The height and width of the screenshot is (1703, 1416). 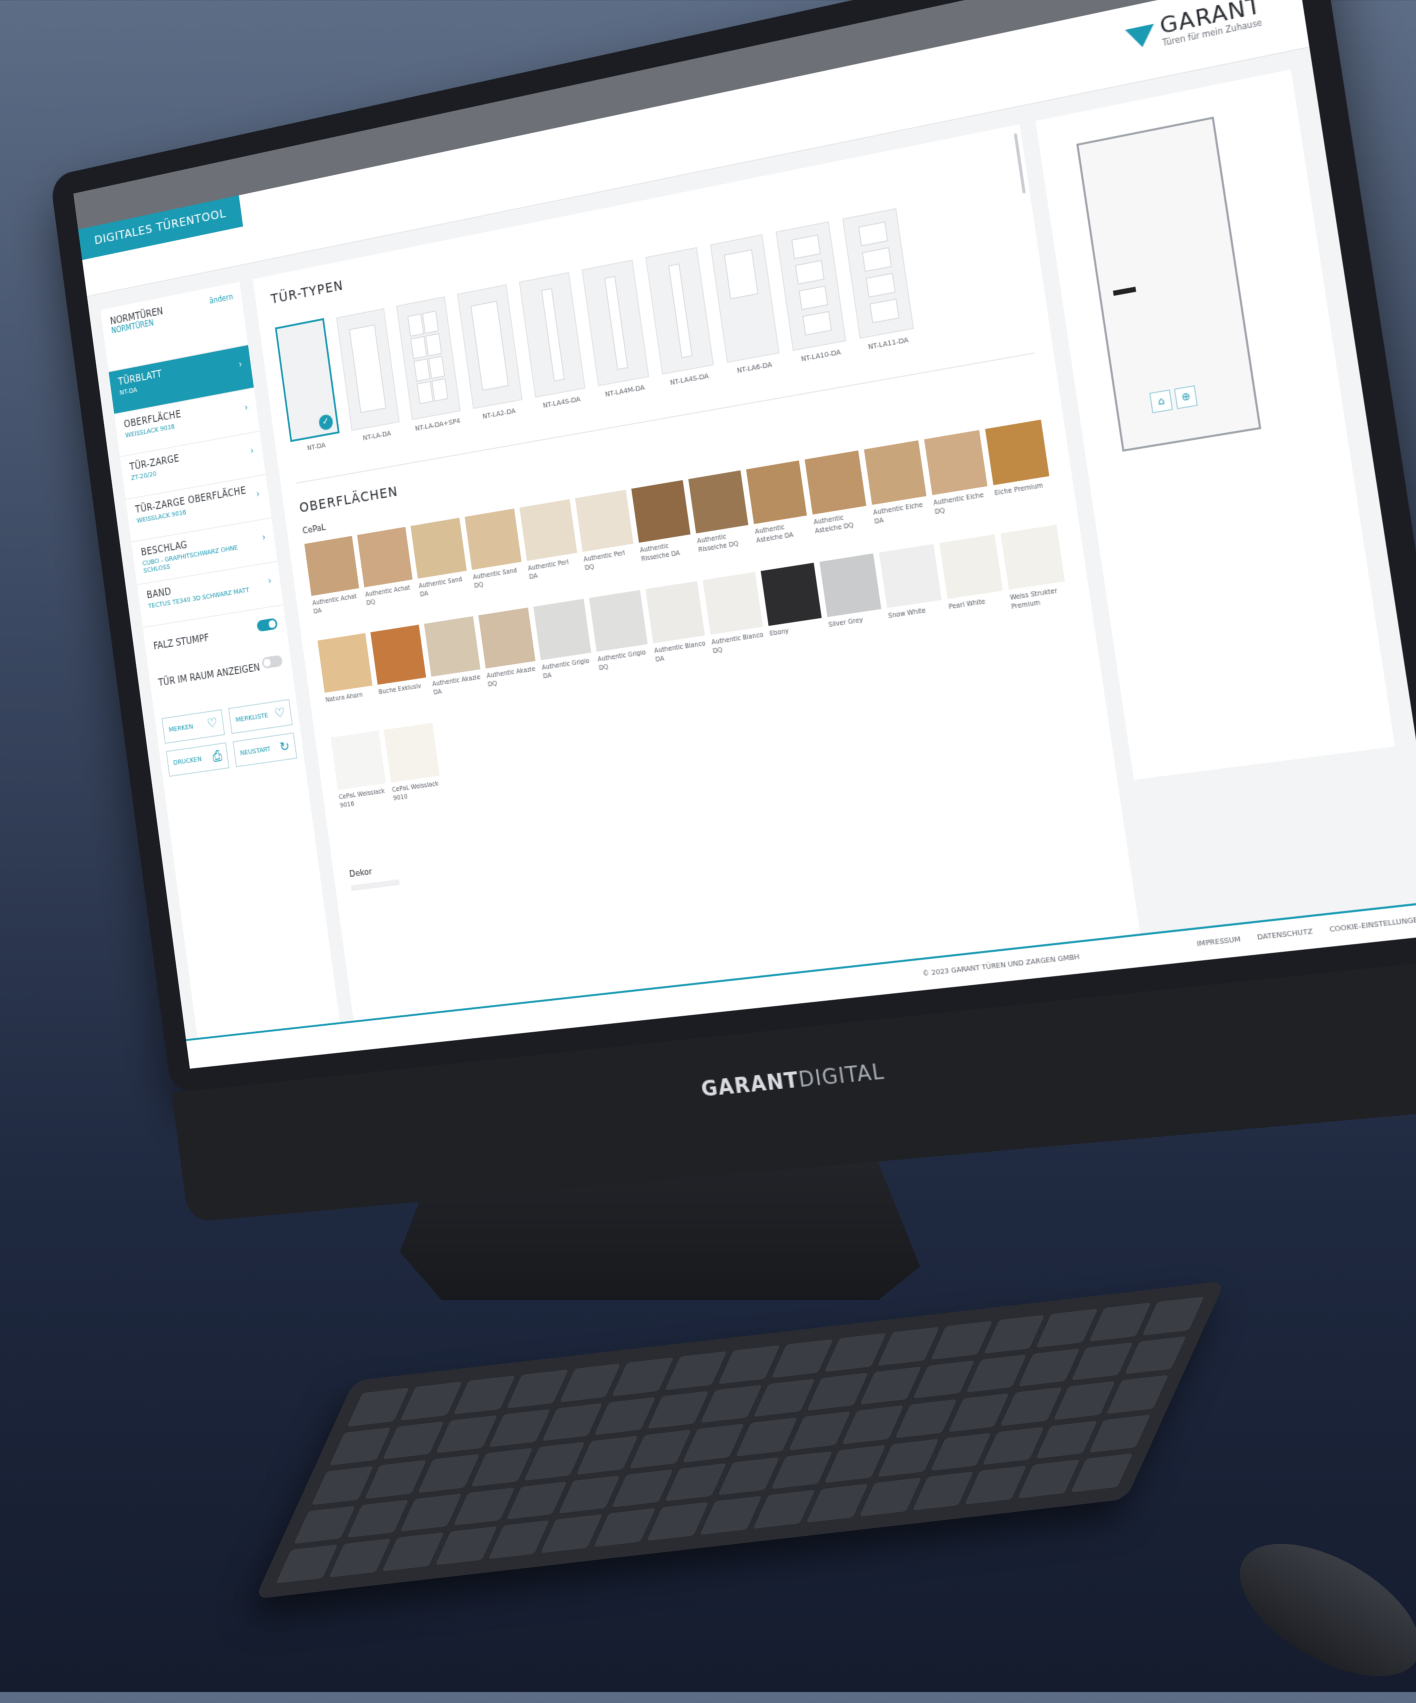 What do you see at coordinates (399, 665) in the screenshot?
I see `surface-swatch: Buche Exklusiv` at bounding box center [399, 665].